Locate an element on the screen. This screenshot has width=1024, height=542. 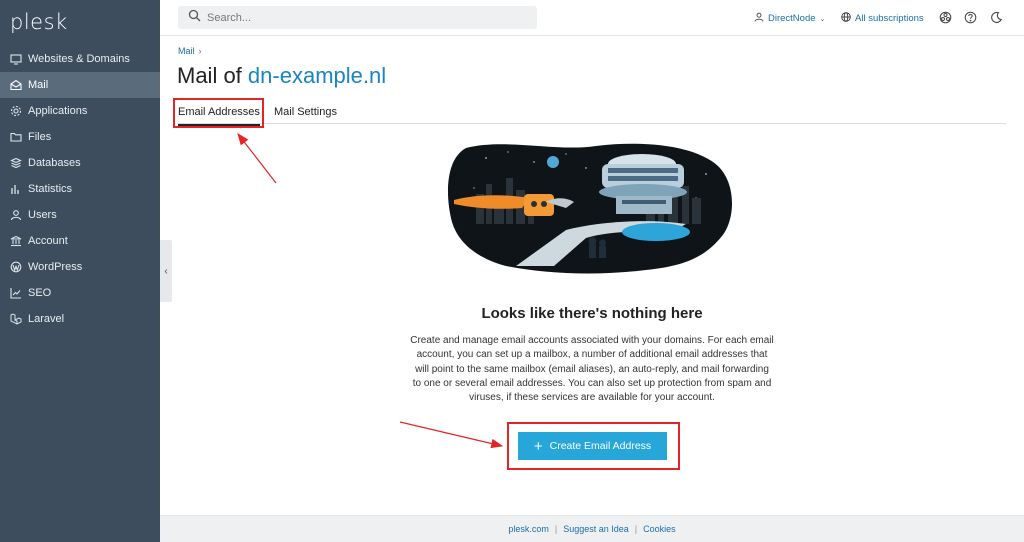
footer: plesk.com | Suggest an Idea | Cookies is located at coordinates (592, 528).